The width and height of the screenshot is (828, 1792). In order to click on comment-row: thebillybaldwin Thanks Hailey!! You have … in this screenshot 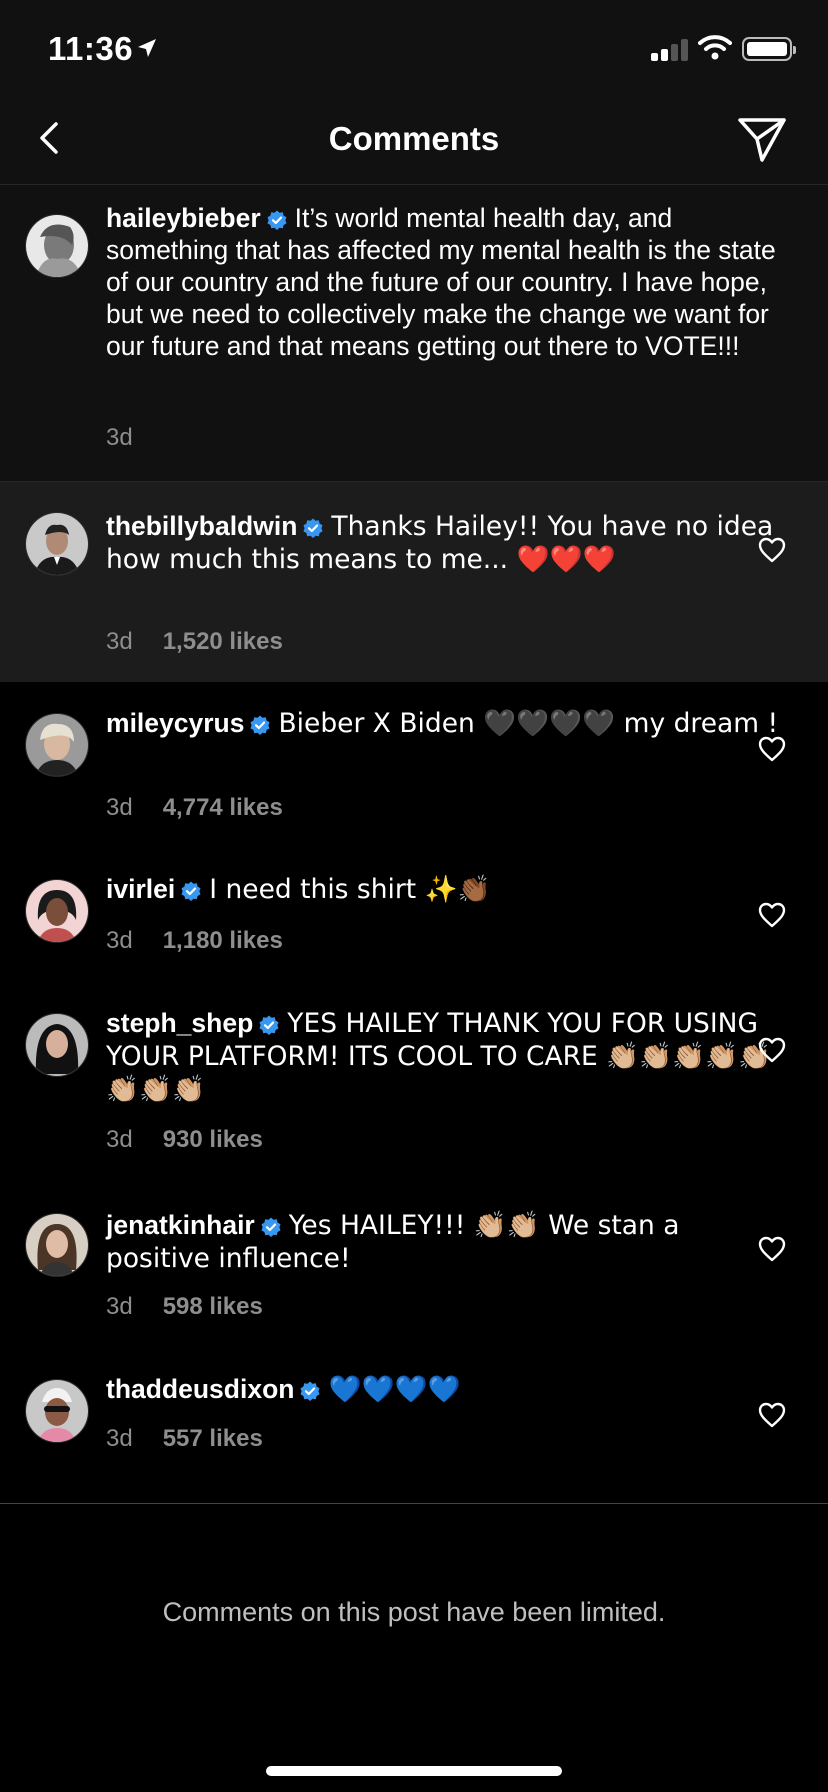, I will do `click(414, 582)`.